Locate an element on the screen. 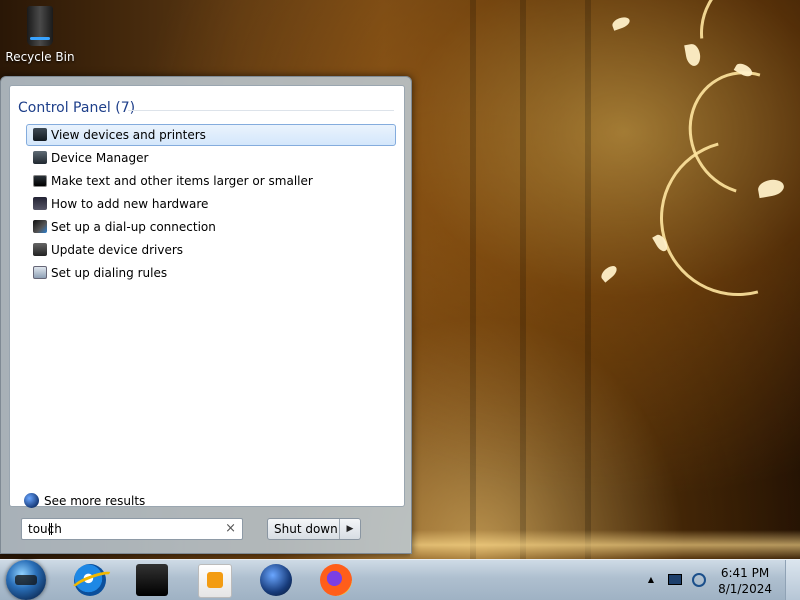  result-dial-up-connection: Set up a dial-up connection is located at coordinates (211, 227).